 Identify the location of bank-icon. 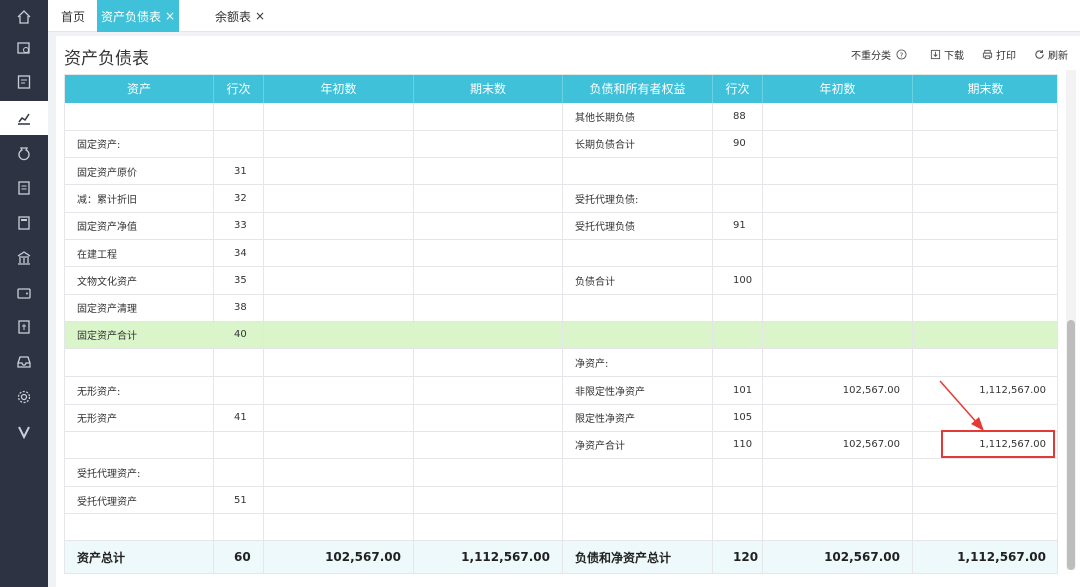
(24, 258).